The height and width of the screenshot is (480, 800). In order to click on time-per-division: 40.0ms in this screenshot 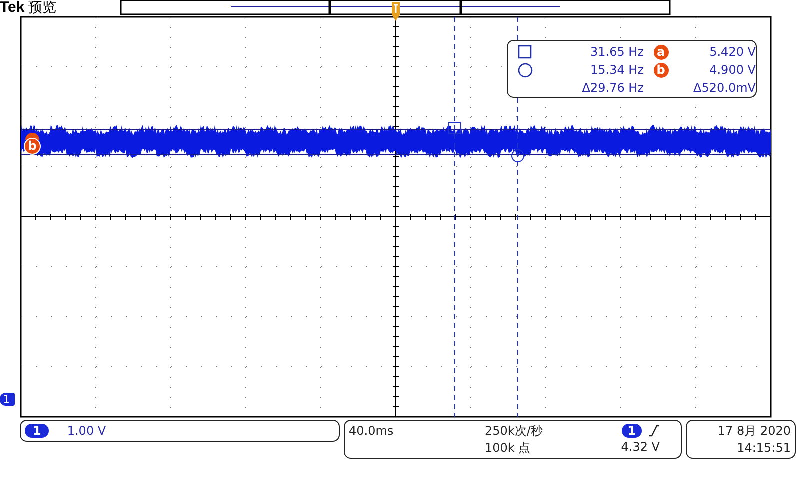, I will do `click(372, 431)`.